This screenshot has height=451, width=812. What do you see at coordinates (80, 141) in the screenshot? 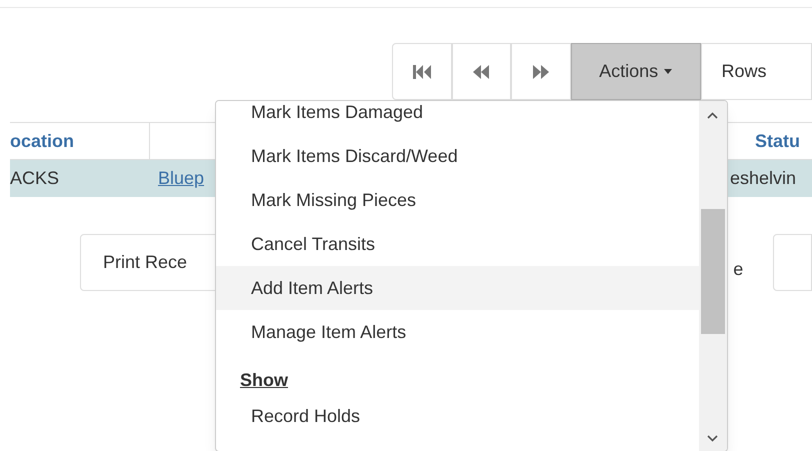
I see `column-header: ocation` at bounding box center [80, 141].